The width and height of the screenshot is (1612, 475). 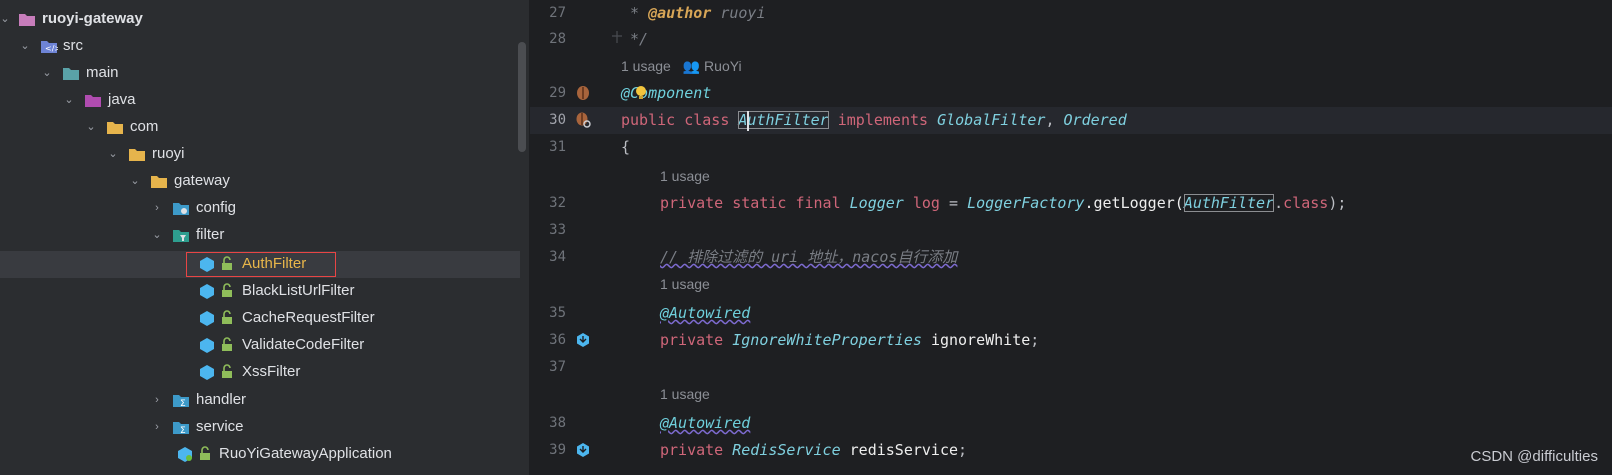 I want to click on handler-package-icon: Σ, so click(x=181, y=400).